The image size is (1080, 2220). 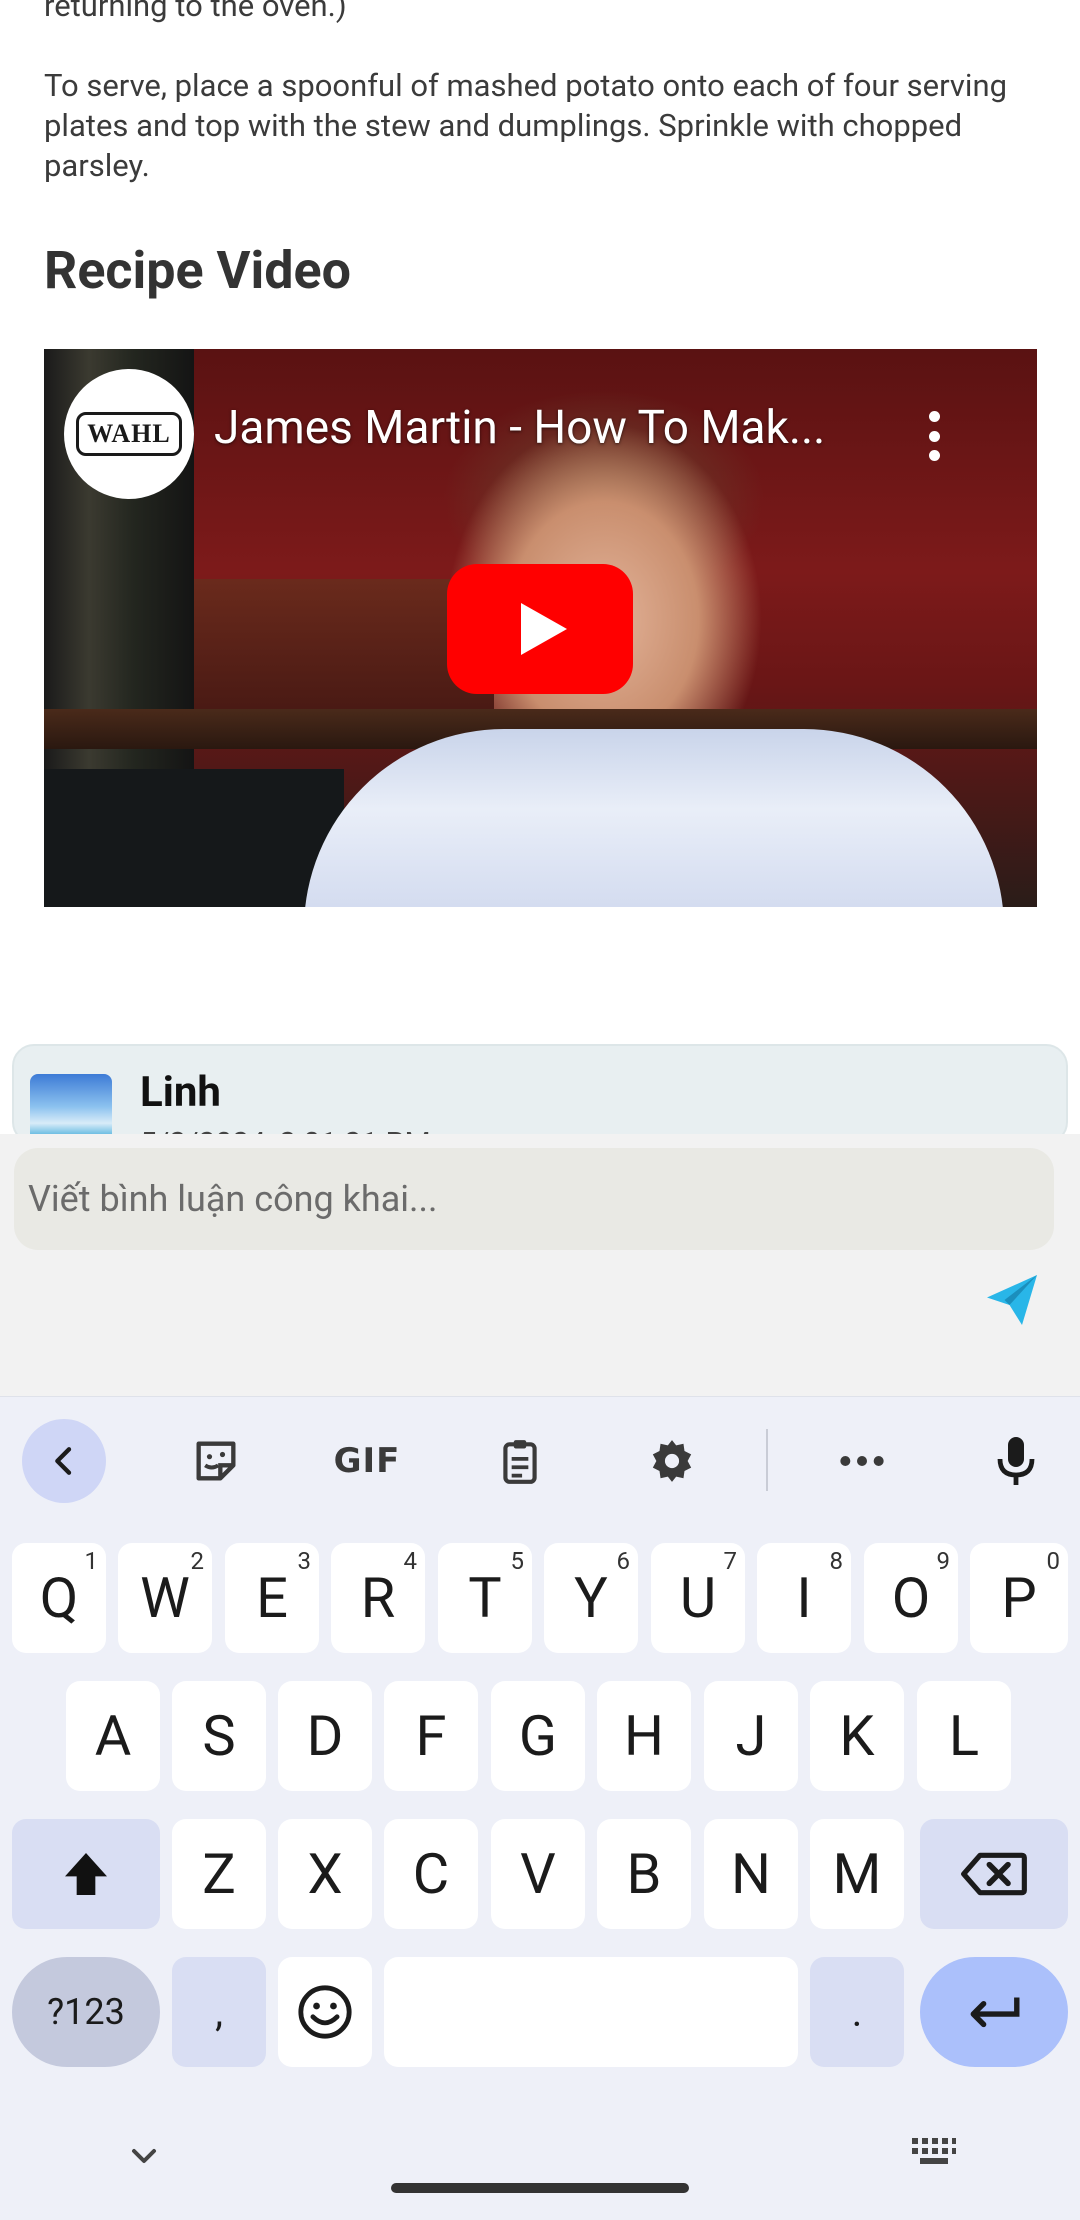 I want to click on key-d: D, so click(x=325, y=1736).